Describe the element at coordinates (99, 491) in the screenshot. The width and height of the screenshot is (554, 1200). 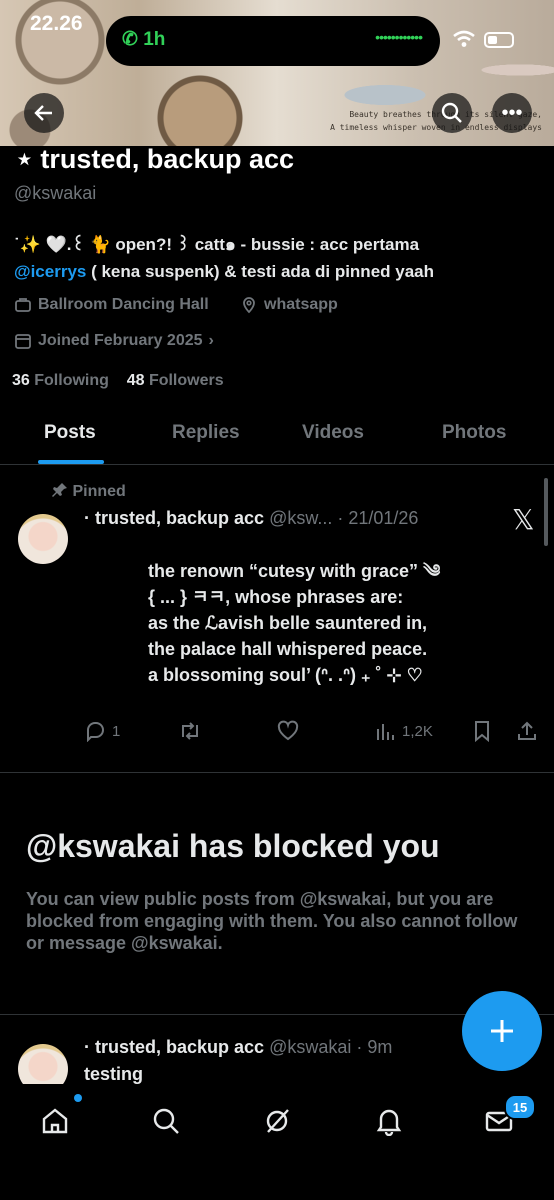
I see `pinned-text: Pinned` at that location.